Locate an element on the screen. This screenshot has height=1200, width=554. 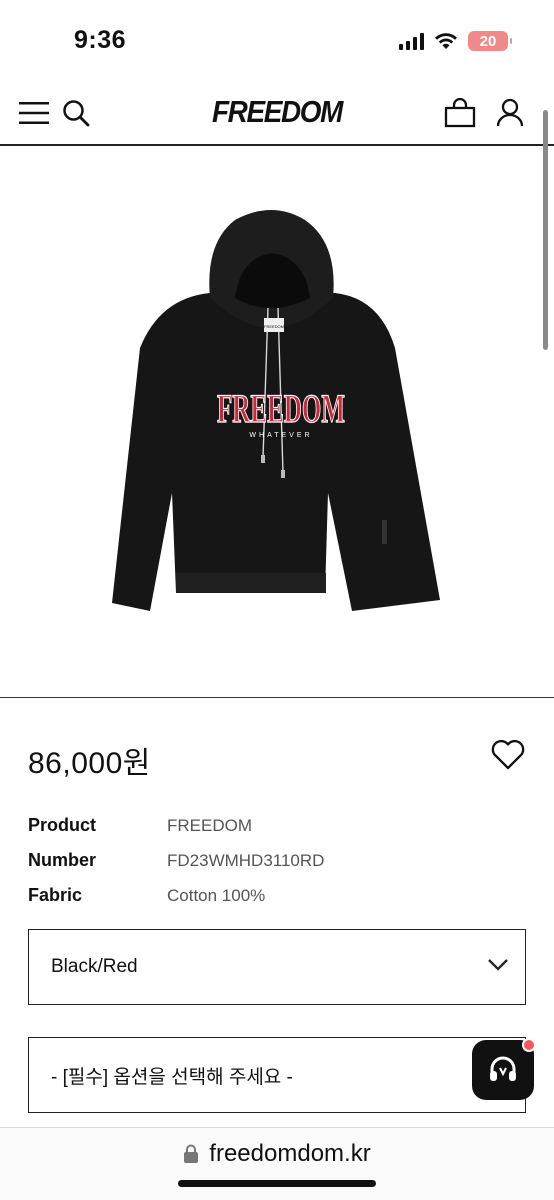
info-label: Fabric is located at coordinates (55, 895).